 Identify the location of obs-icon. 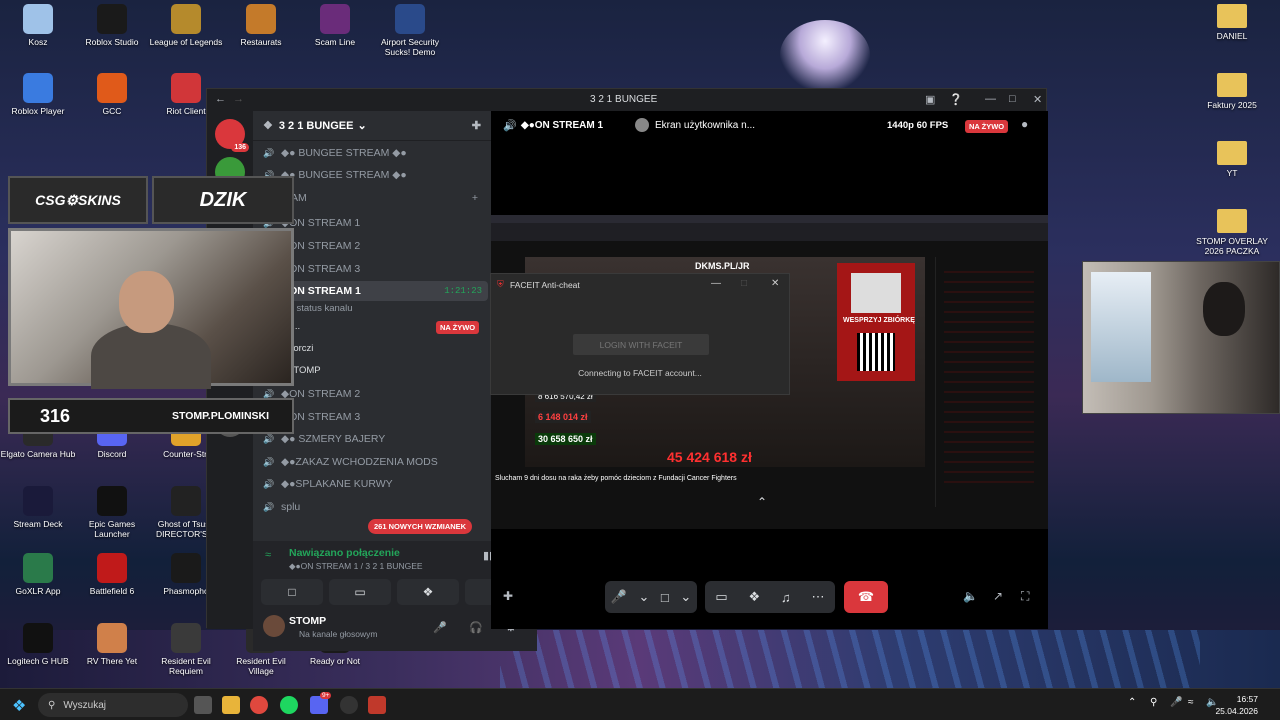
(349, 705).